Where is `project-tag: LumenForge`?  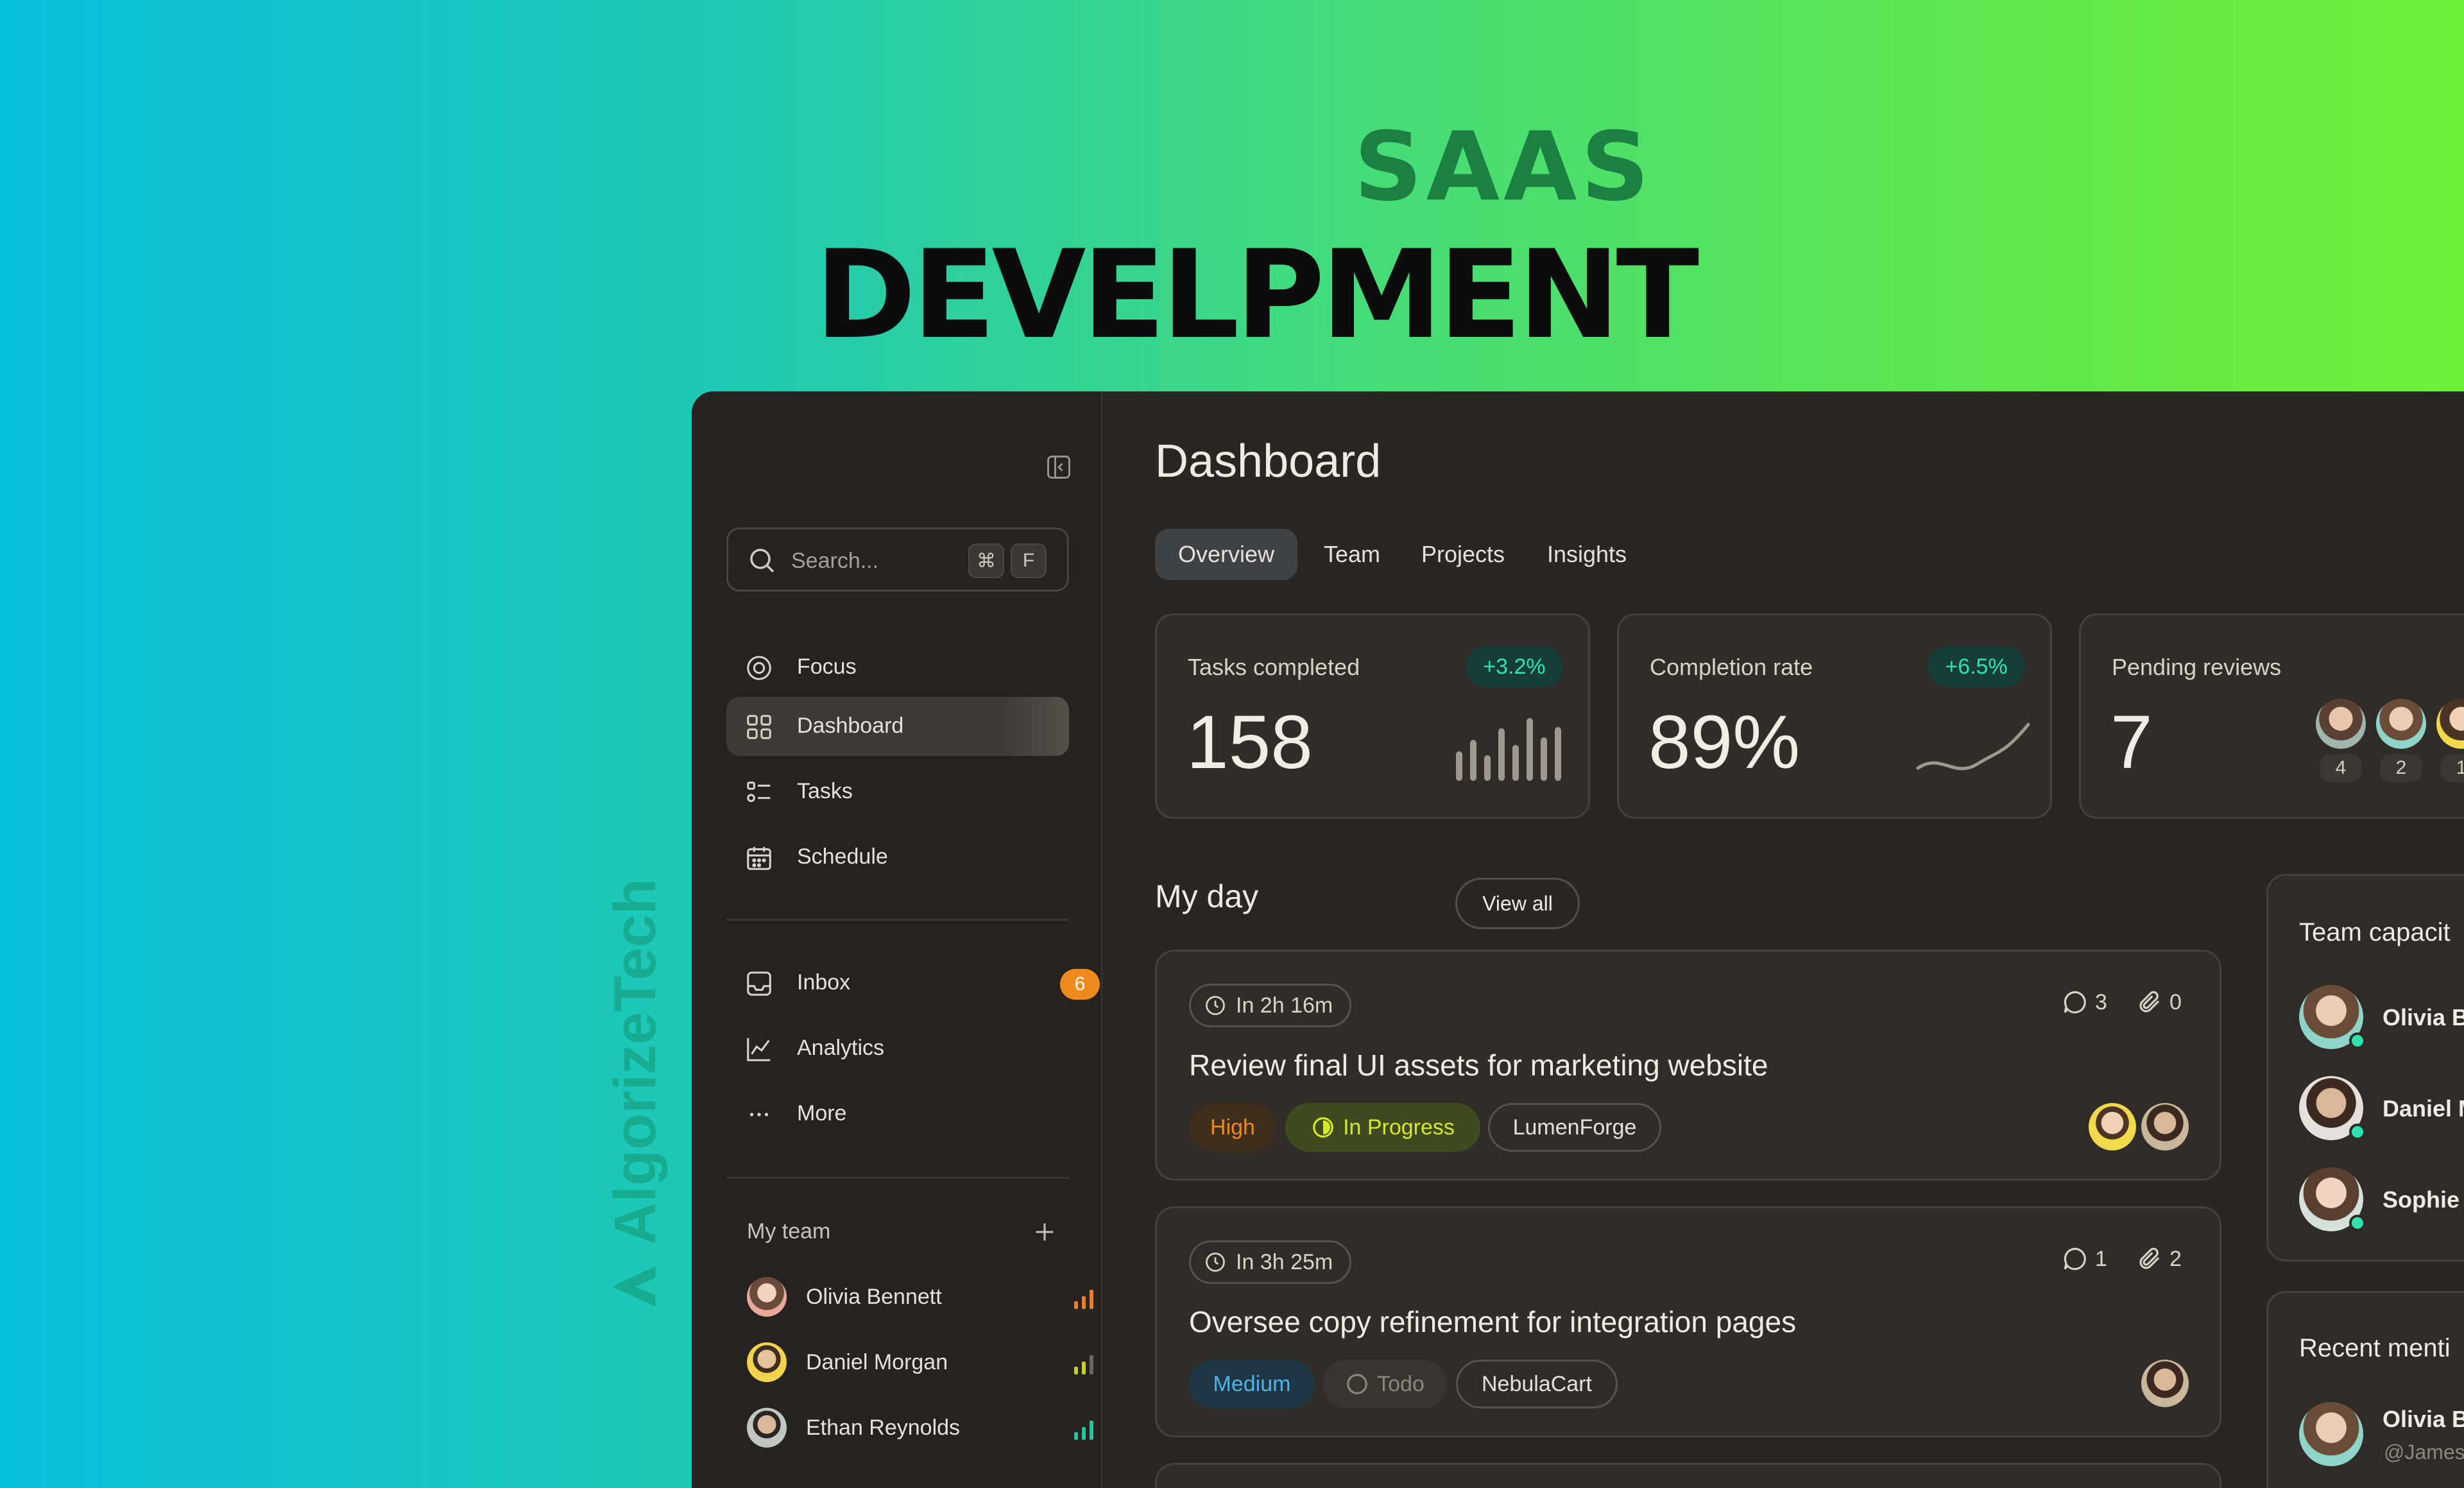 project-tag: LumenForge is located at coordinates (1575, 1127).